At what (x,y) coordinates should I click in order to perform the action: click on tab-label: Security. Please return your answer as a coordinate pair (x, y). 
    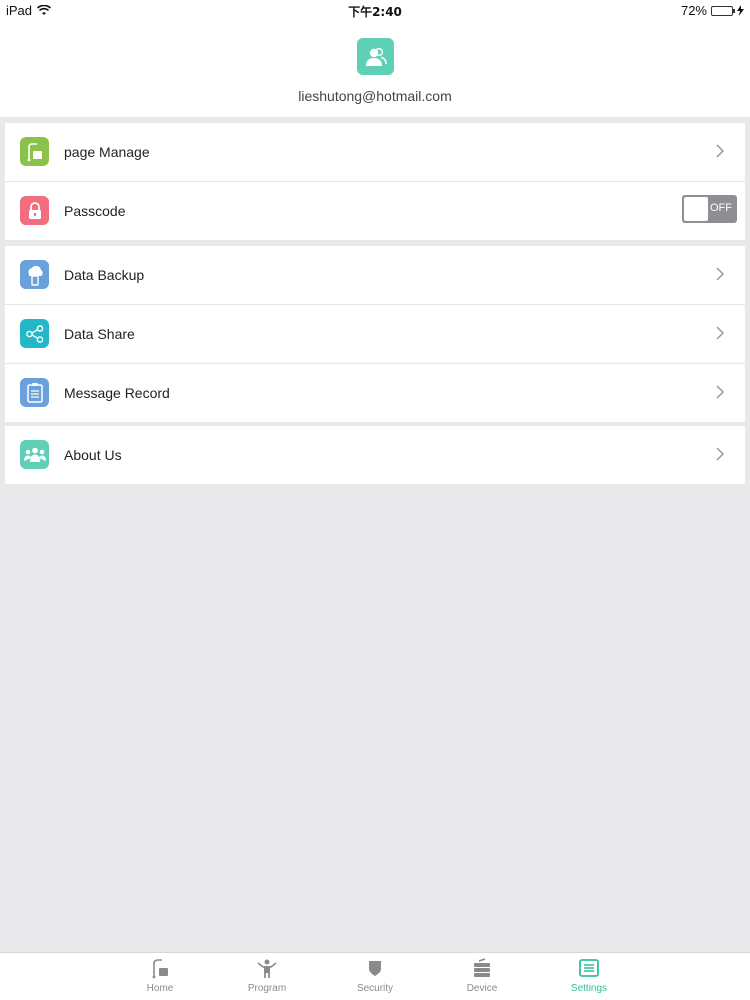
    Looking at the image, I should click on (375, 988).